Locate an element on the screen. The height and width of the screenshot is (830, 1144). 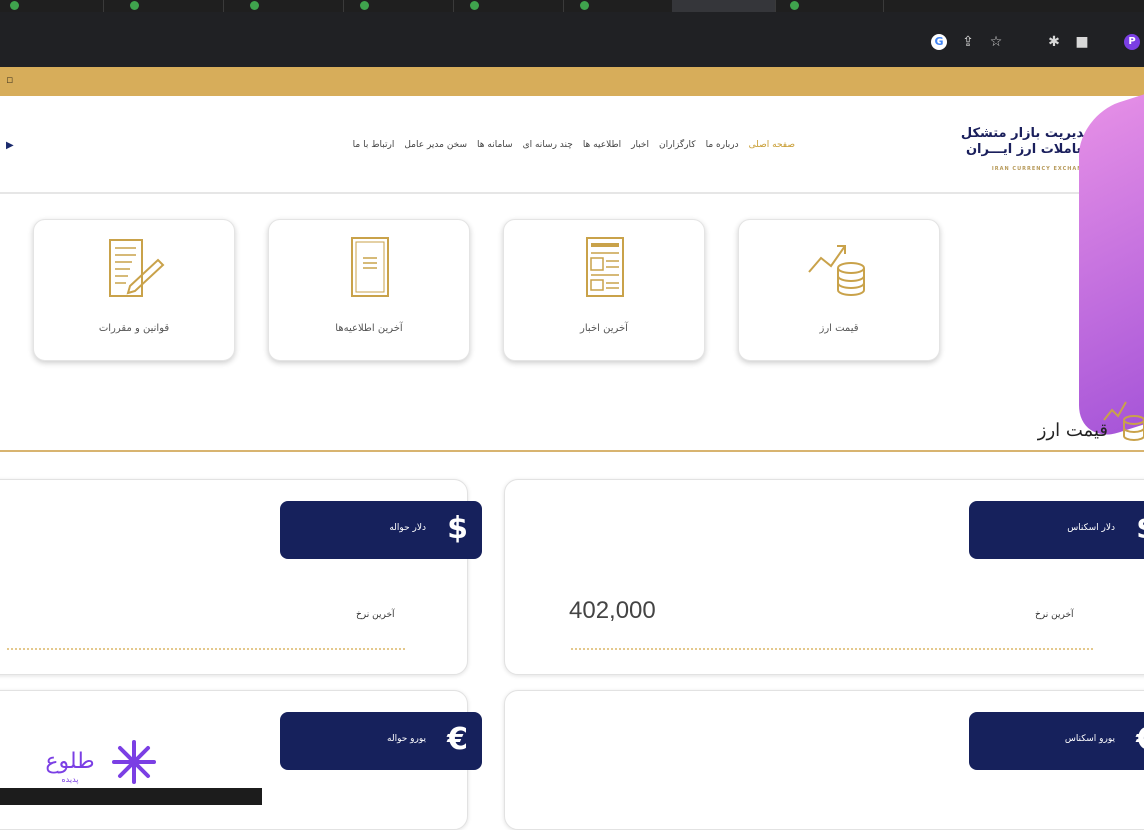
logo-line-2: معاملات ارز ایـــران is located at coordinates (1028, 149).